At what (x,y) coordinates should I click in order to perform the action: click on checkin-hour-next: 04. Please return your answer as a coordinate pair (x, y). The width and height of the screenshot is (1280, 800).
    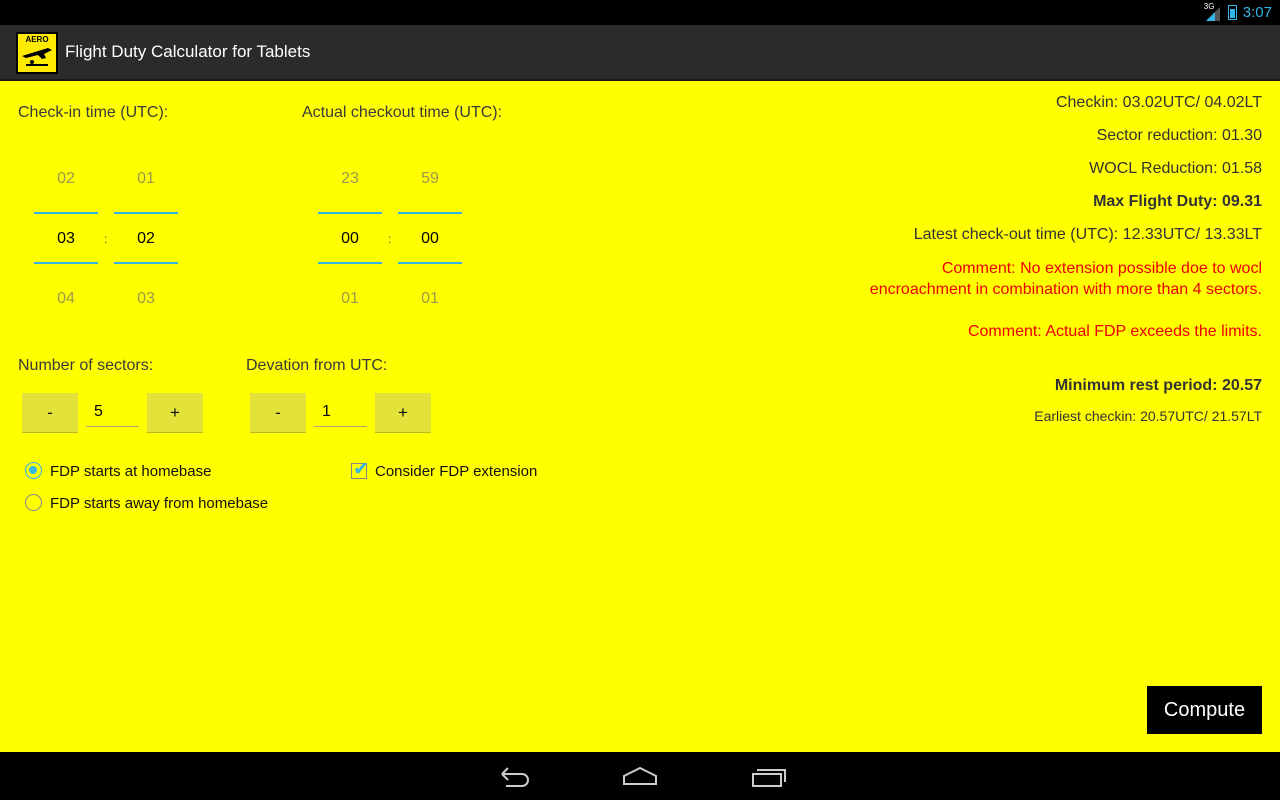
    Looking at the image, I should click on (66, 299).